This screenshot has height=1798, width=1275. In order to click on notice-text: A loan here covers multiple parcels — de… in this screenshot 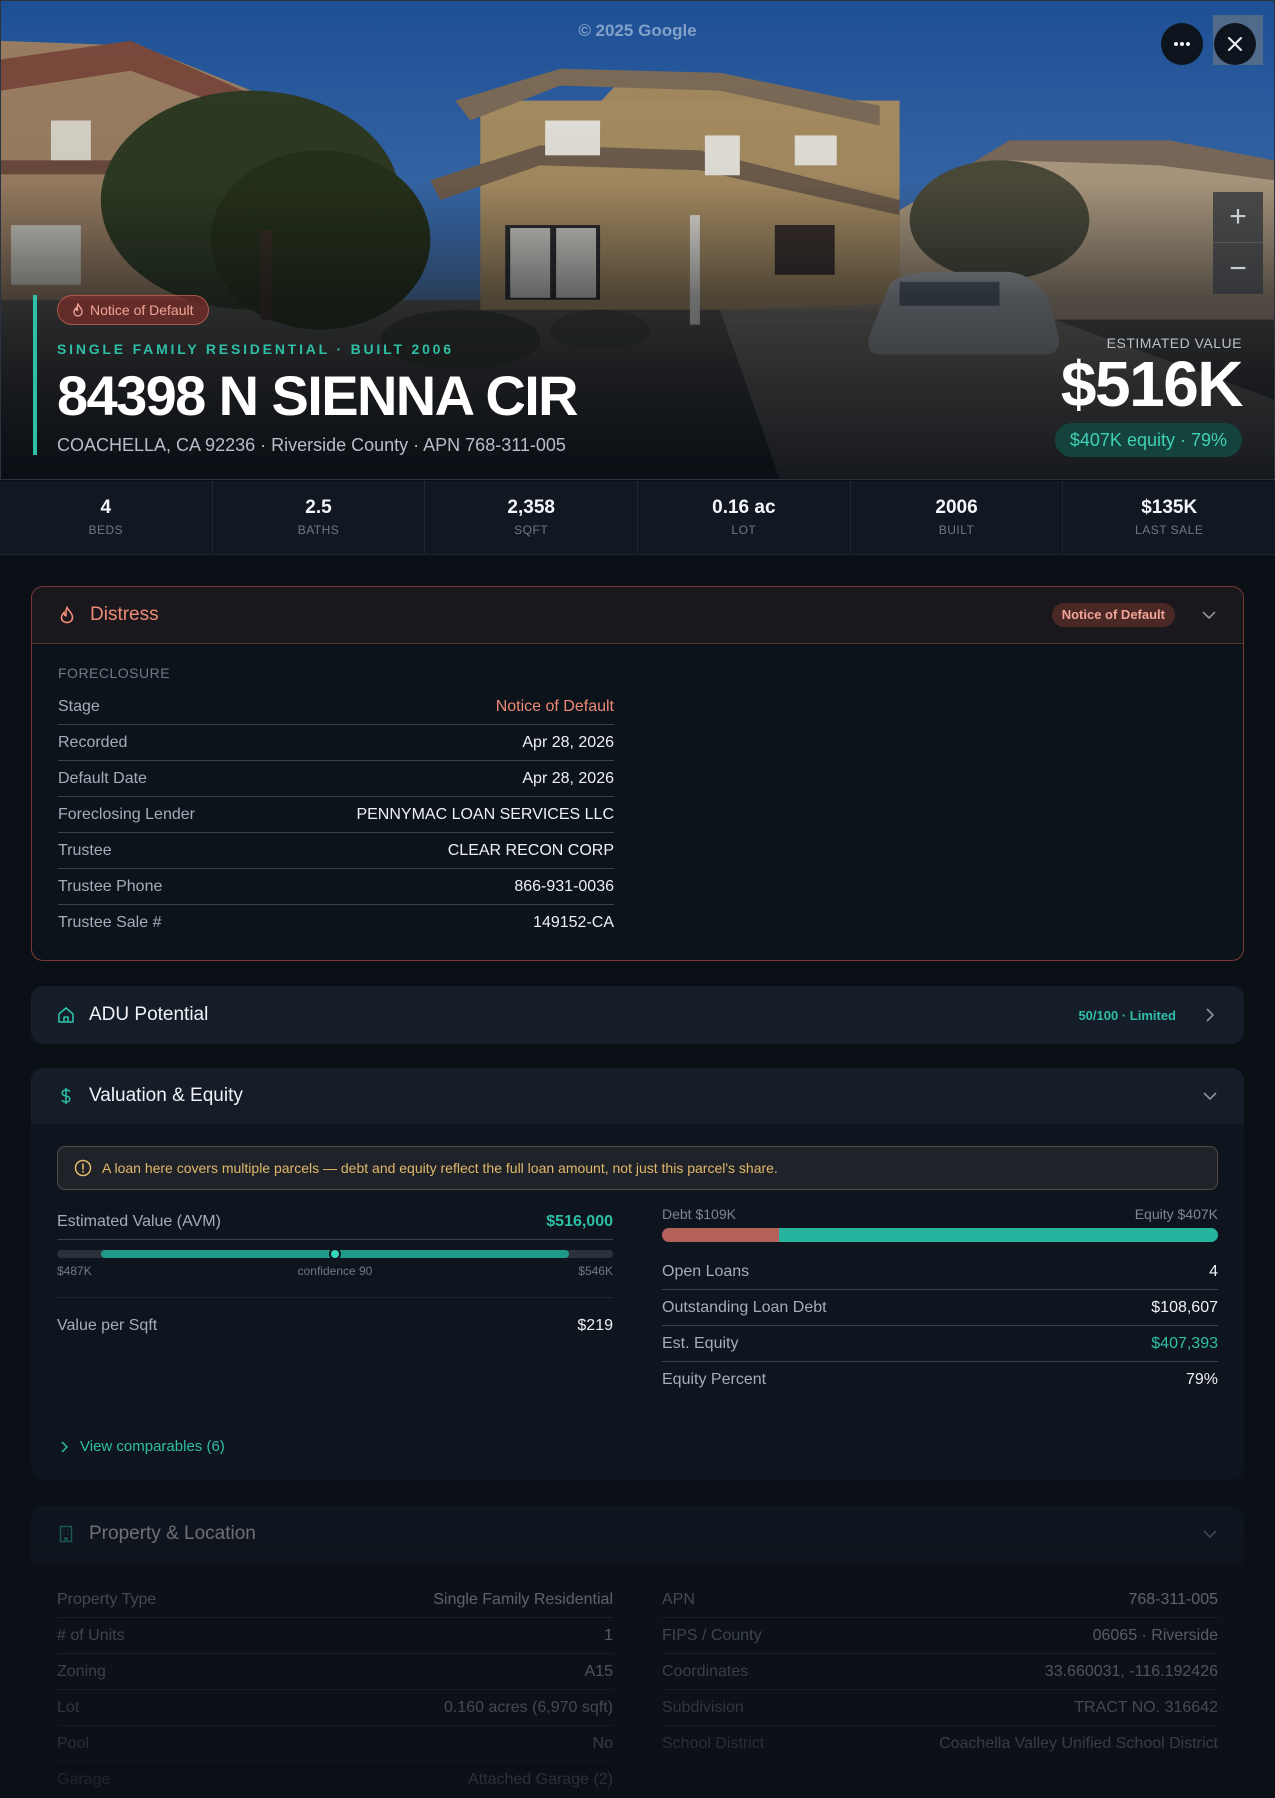, I will do `click(440, 1168)`.